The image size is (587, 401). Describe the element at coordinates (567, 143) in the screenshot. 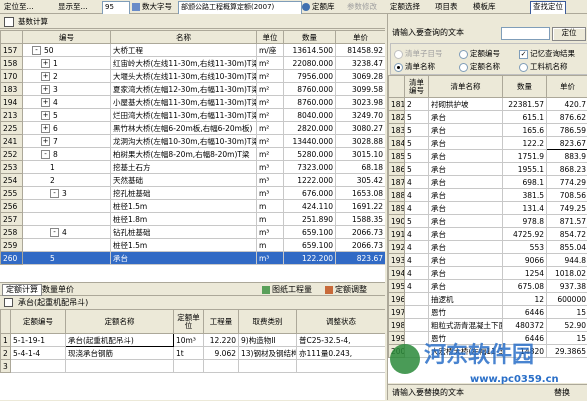

I see `bill-price-cell: 823.67` at that location.